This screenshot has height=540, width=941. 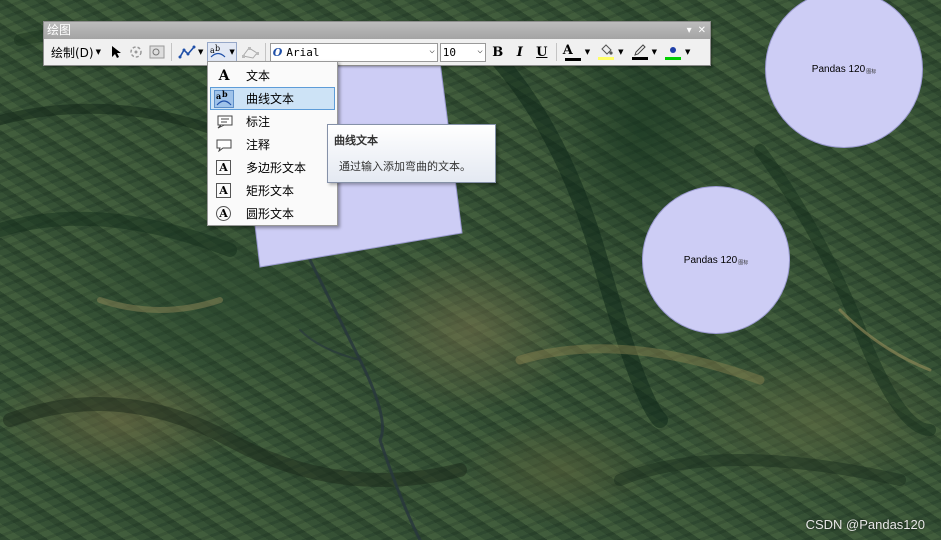 I want to click on text-icon: A, so click(x=224, y=75).